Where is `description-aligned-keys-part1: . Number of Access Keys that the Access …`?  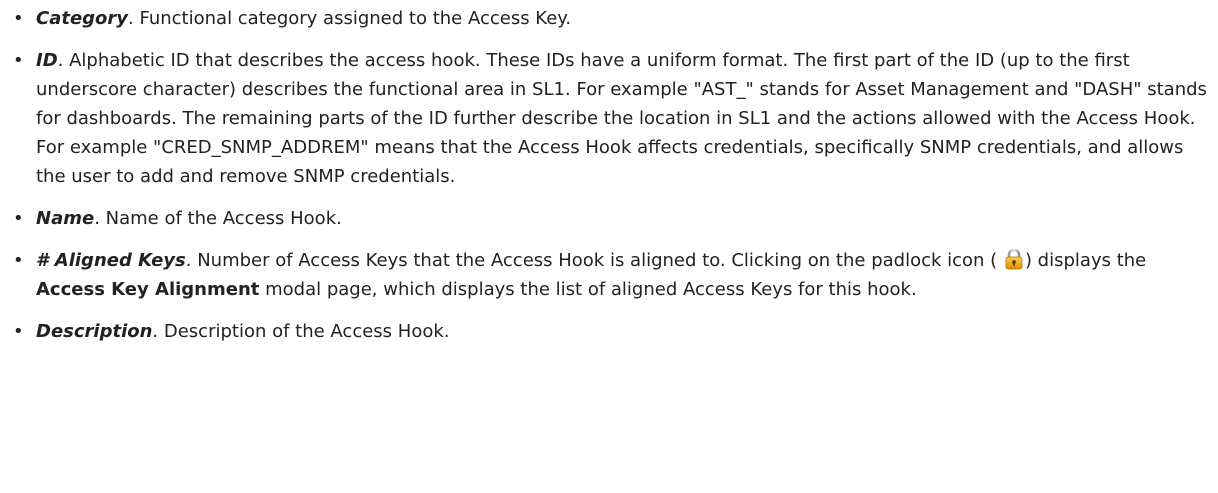 description-aligned-keys-part1: . Number of Access Keys that the Access … is located at coordinates (591, 260).